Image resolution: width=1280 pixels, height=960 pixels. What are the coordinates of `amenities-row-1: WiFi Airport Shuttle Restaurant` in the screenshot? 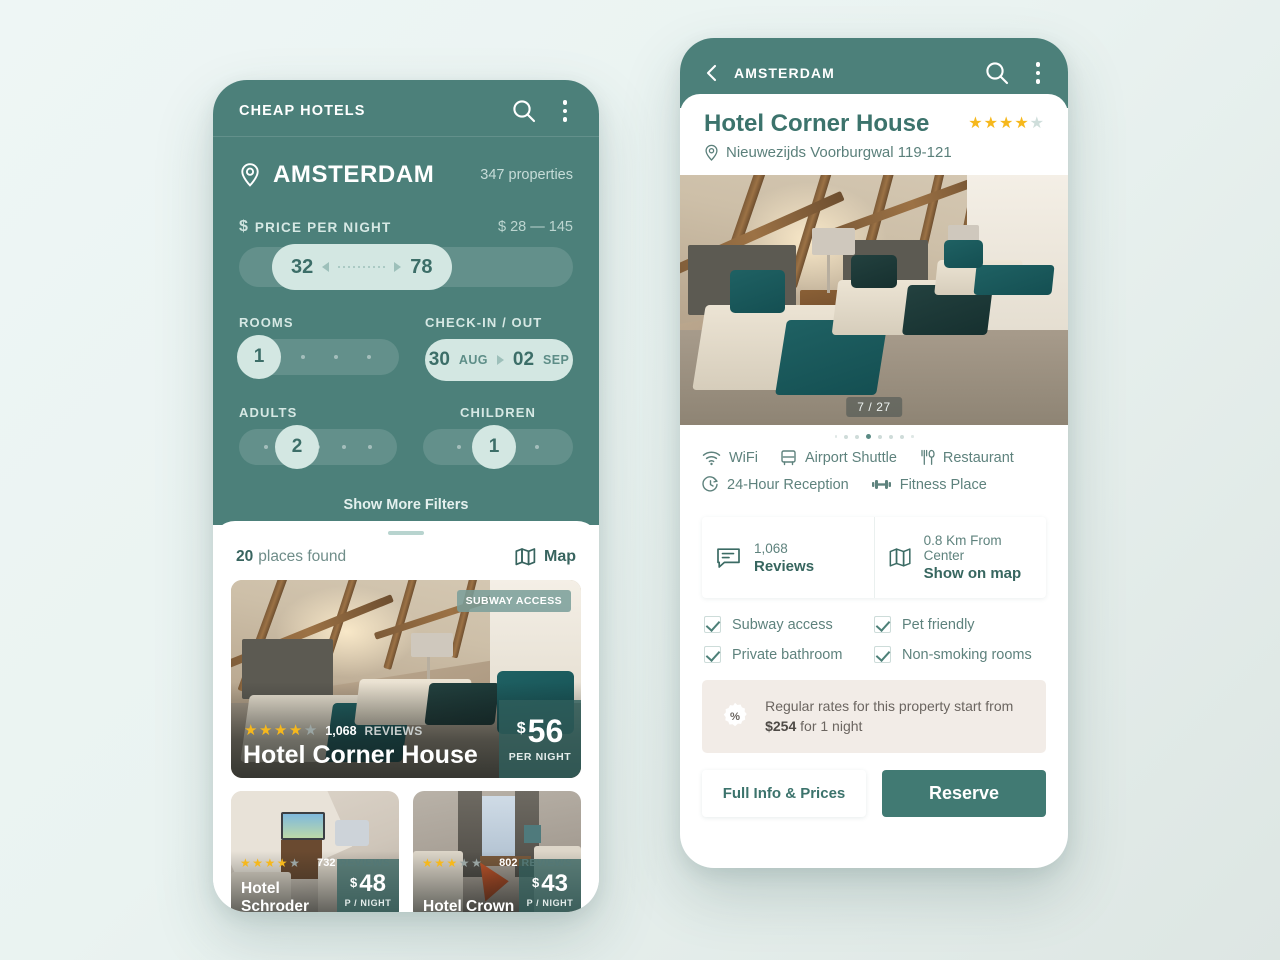 It's located at (874, 457).